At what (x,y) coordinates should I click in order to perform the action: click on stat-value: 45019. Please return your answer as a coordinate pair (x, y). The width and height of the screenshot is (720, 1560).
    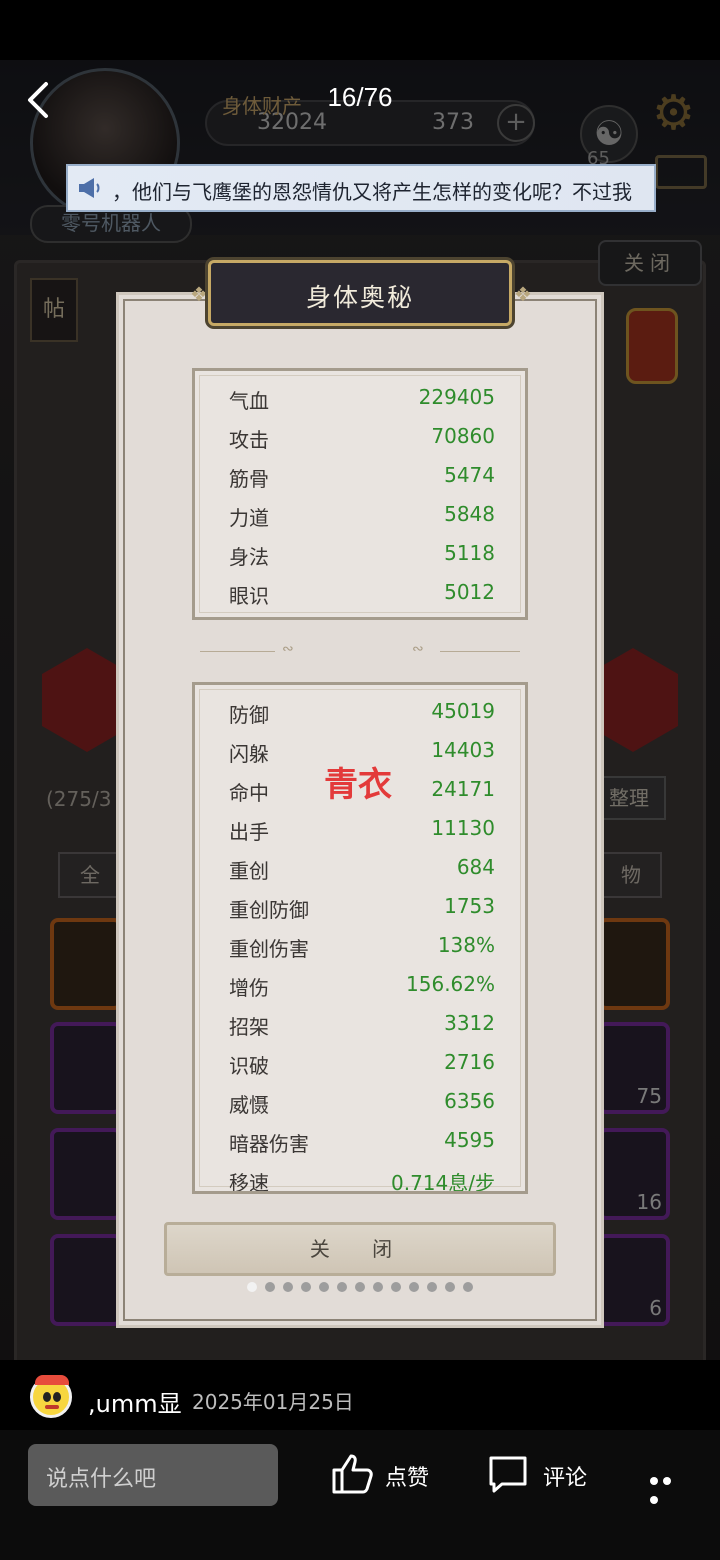
    Looking at the image, I should click on (463, 711).